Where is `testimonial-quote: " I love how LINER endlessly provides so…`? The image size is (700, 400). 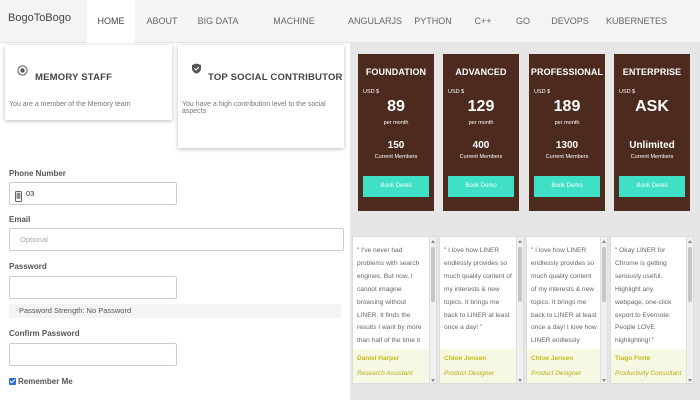 testimonial-quote: " I love how LINER endlessly provides so… is located at coordinates (478, 289).